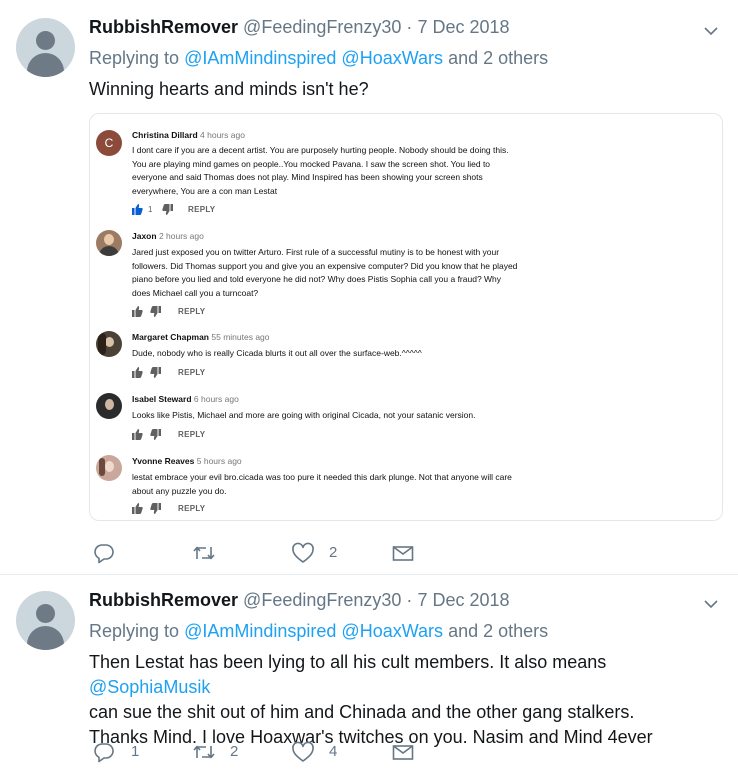 This screenshot has height=774, width=738. What do you see at coordinates (333, 552) in the screenshot?
I see `like-count: 2` at bounding box center [333, 552].